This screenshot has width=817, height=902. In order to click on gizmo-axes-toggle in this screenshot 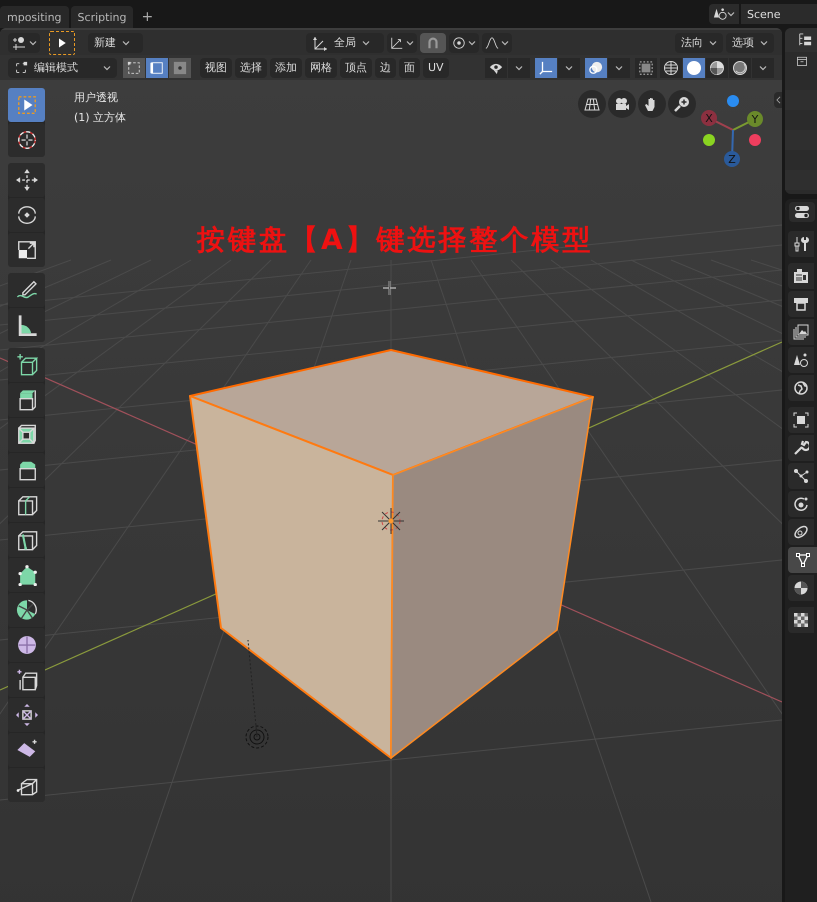, I will do `click(546, 68)`.